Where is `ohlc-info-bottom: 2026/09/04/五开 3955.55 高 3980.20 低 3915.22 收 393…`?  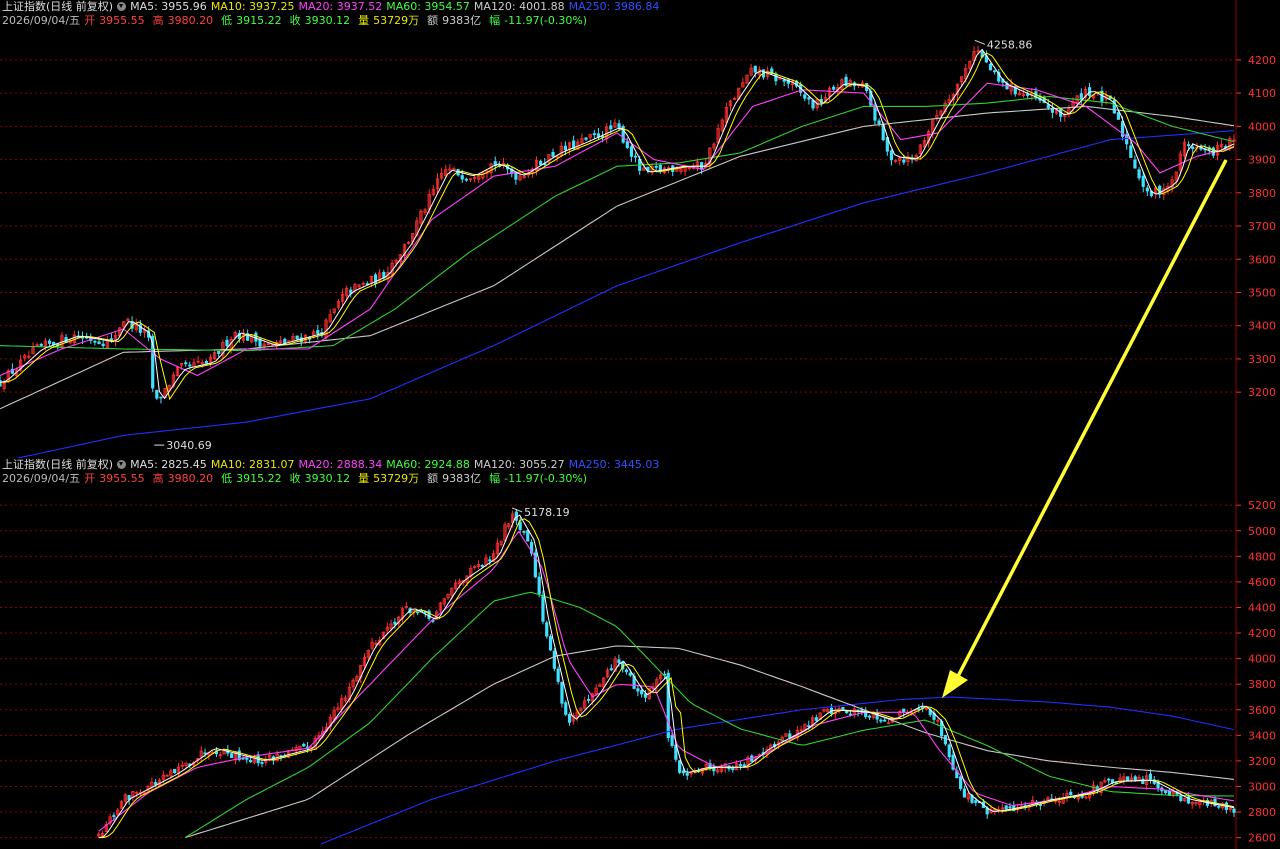
ohlc-info-bottom: 2026/09/04/五开 3955.55 高 3980.20 低 3915.22 收 393… is located at coordinates (298, 479).